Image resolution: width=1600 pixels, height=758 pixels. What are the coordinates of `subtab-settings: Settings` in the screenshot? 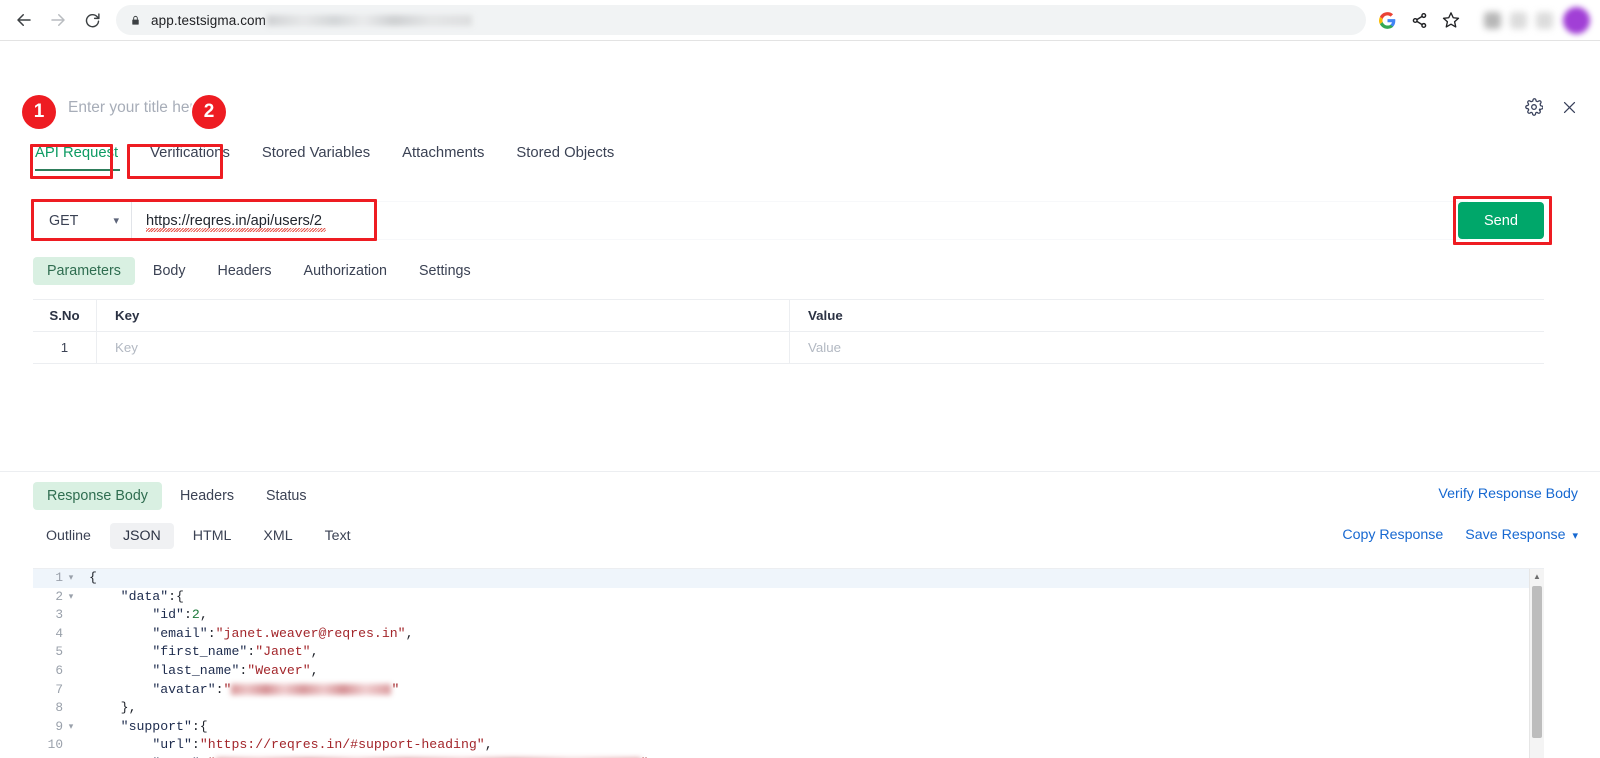 It's located at (445, 271).